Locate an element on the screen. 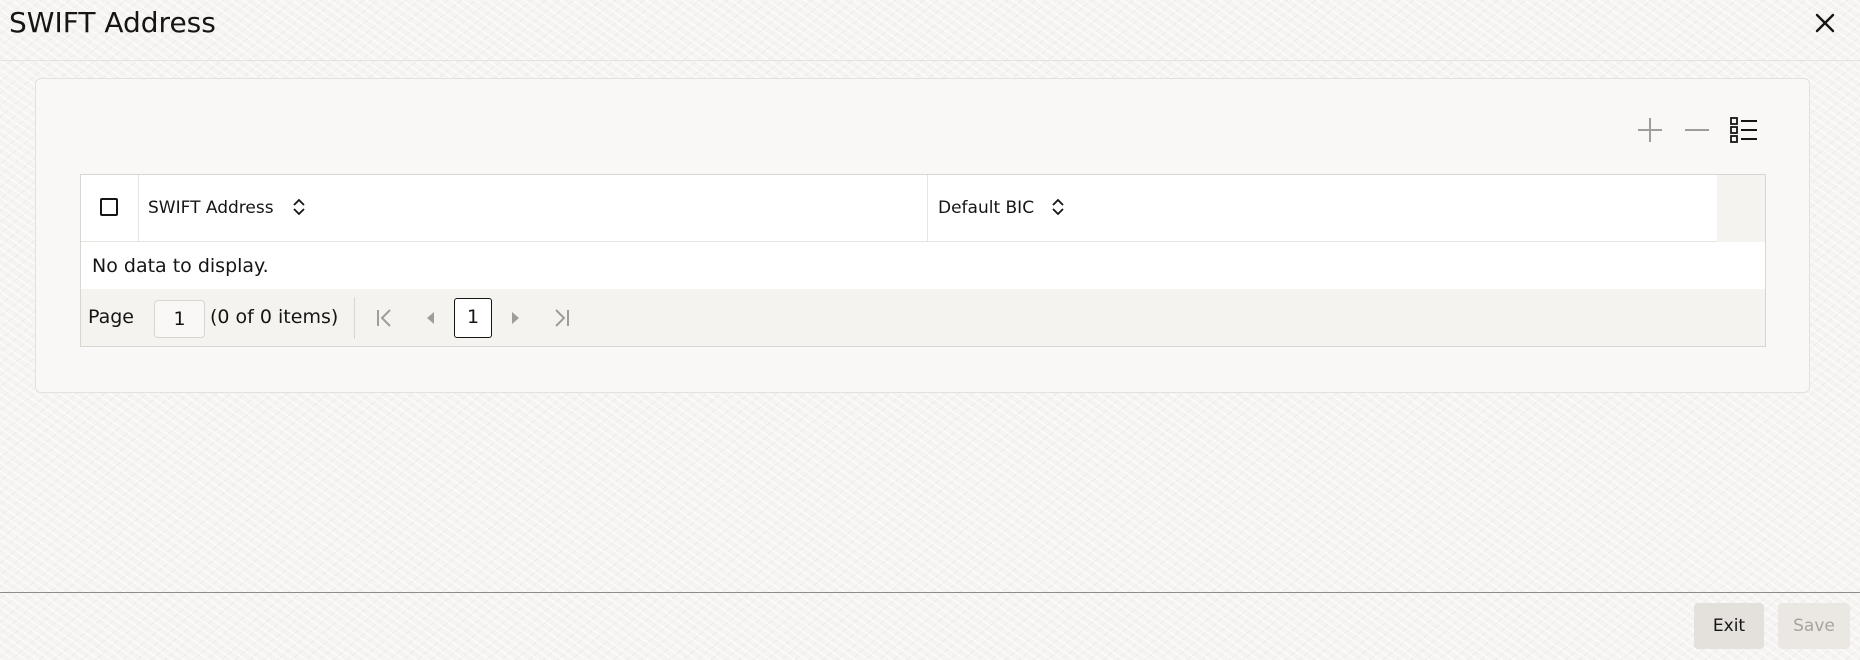 Image resolution: width=1860 pixels, height=660 pixels. add-row-button is located at coordinates (1650, 130).